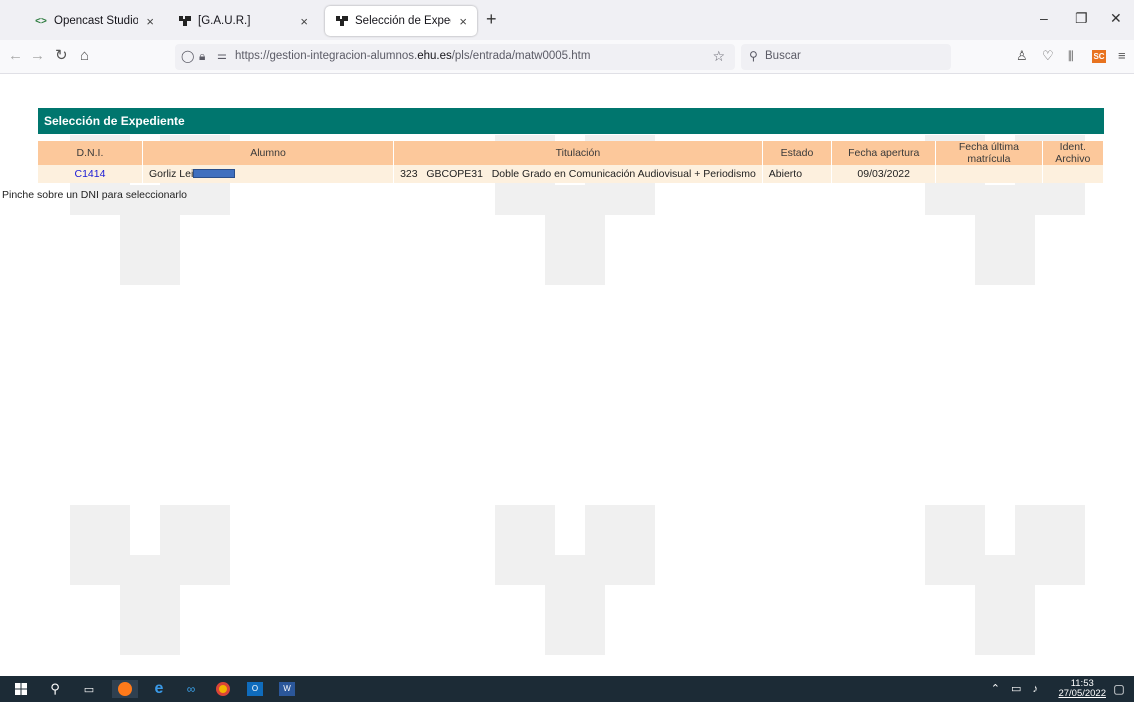 This screenshot has width=1134, height=702. I want to click on extension-icon: SC, so click(1099, 56).